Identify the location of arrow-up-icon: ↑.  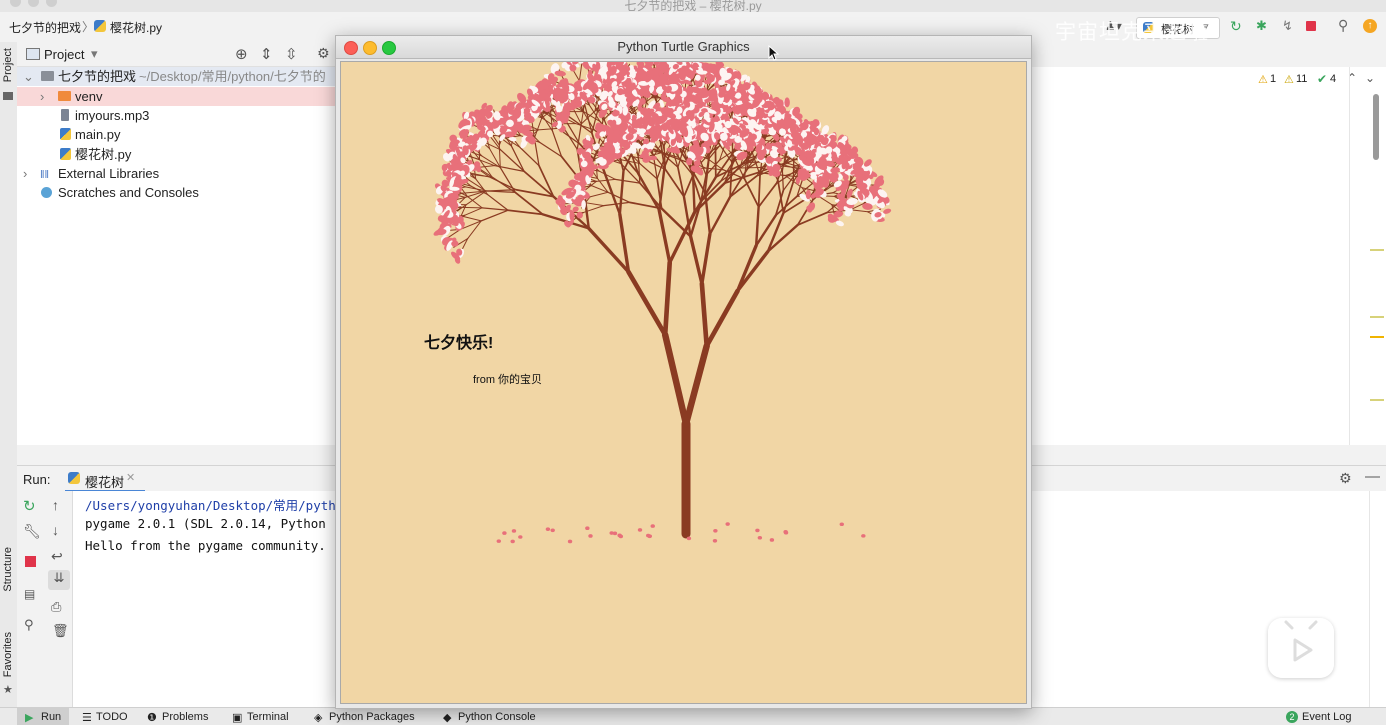
(55, 505).